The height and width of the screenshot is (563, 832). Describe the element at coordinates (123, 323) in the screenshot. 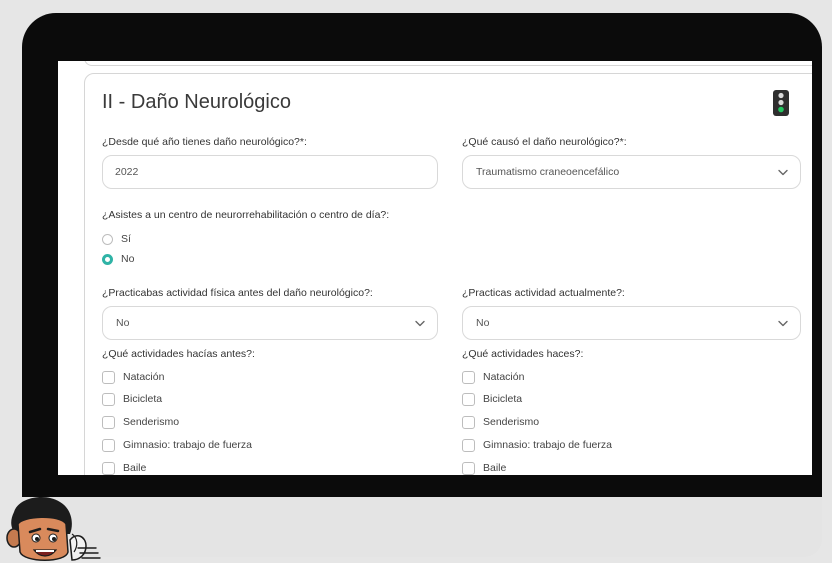

I see `activity-before-value: No` at that location.